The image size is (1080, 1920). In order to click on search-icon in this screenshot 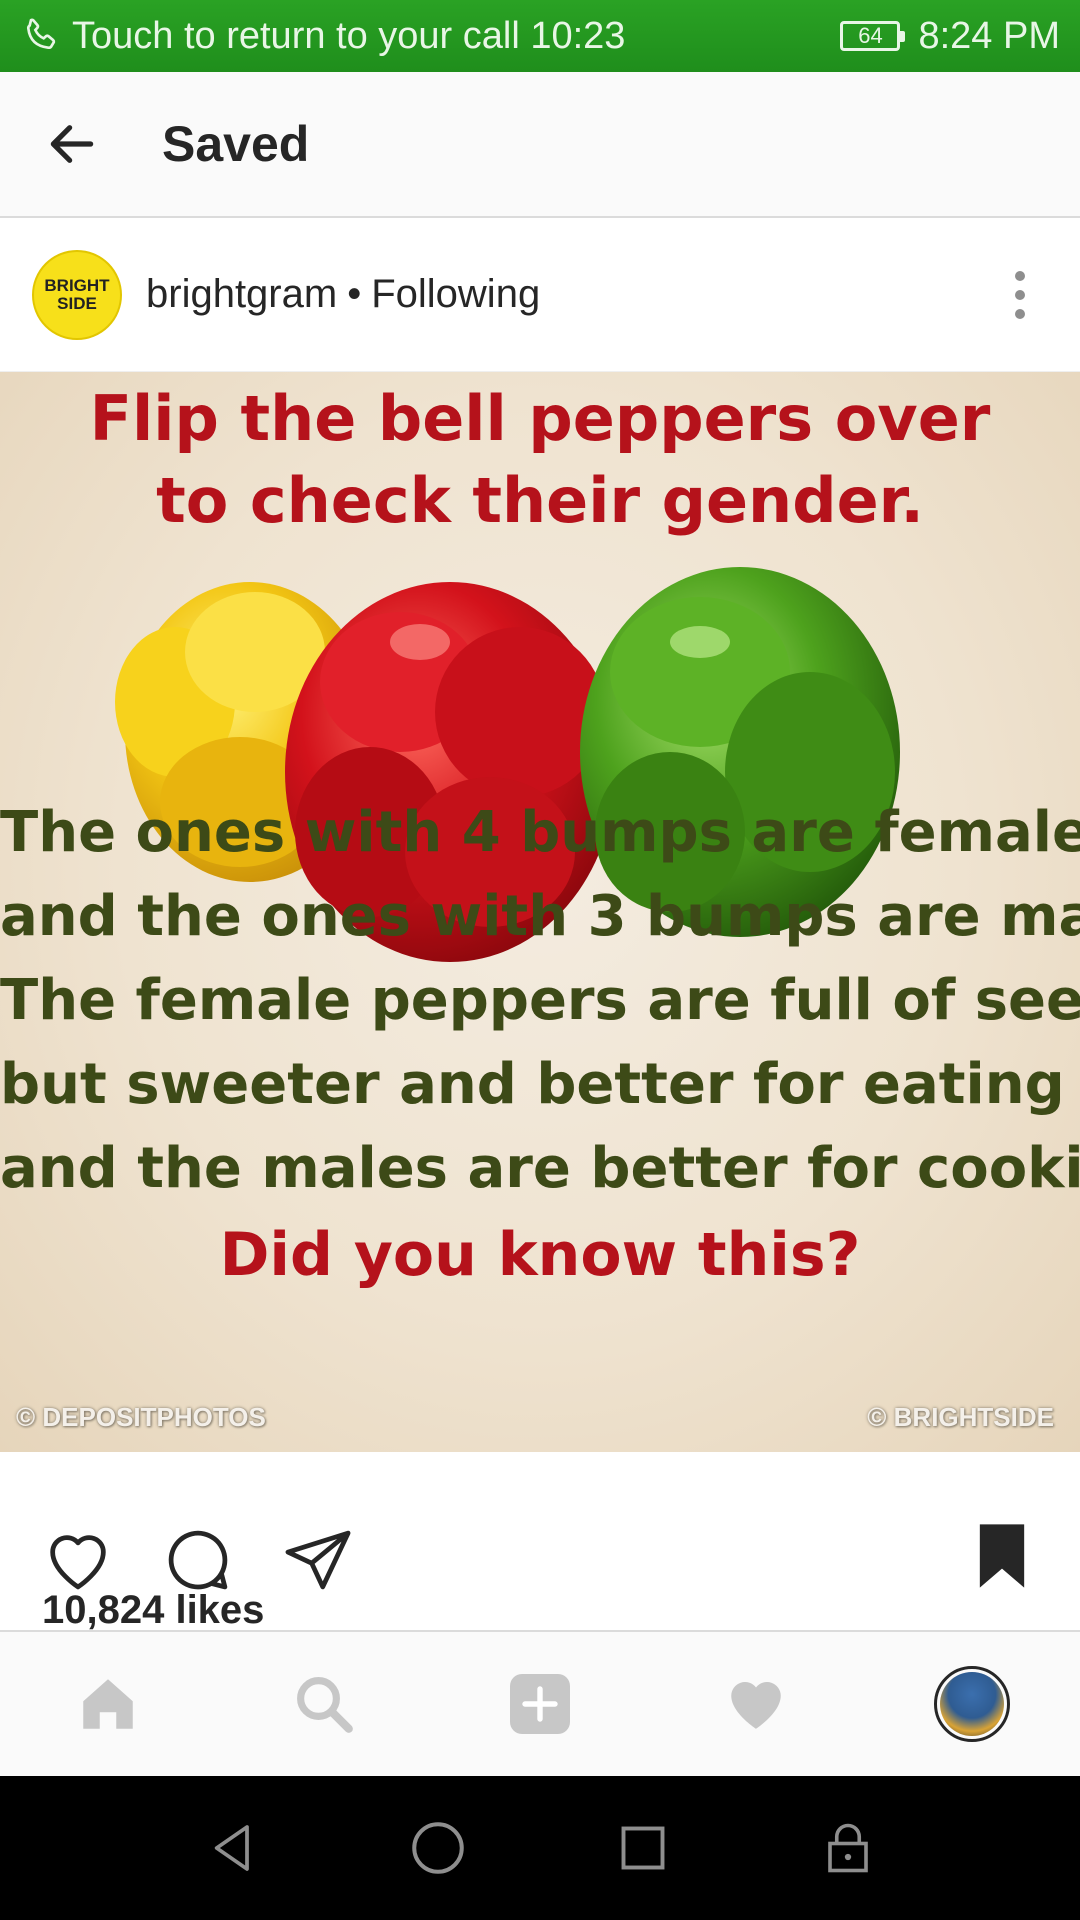, I will do `click(325, 1705)`.